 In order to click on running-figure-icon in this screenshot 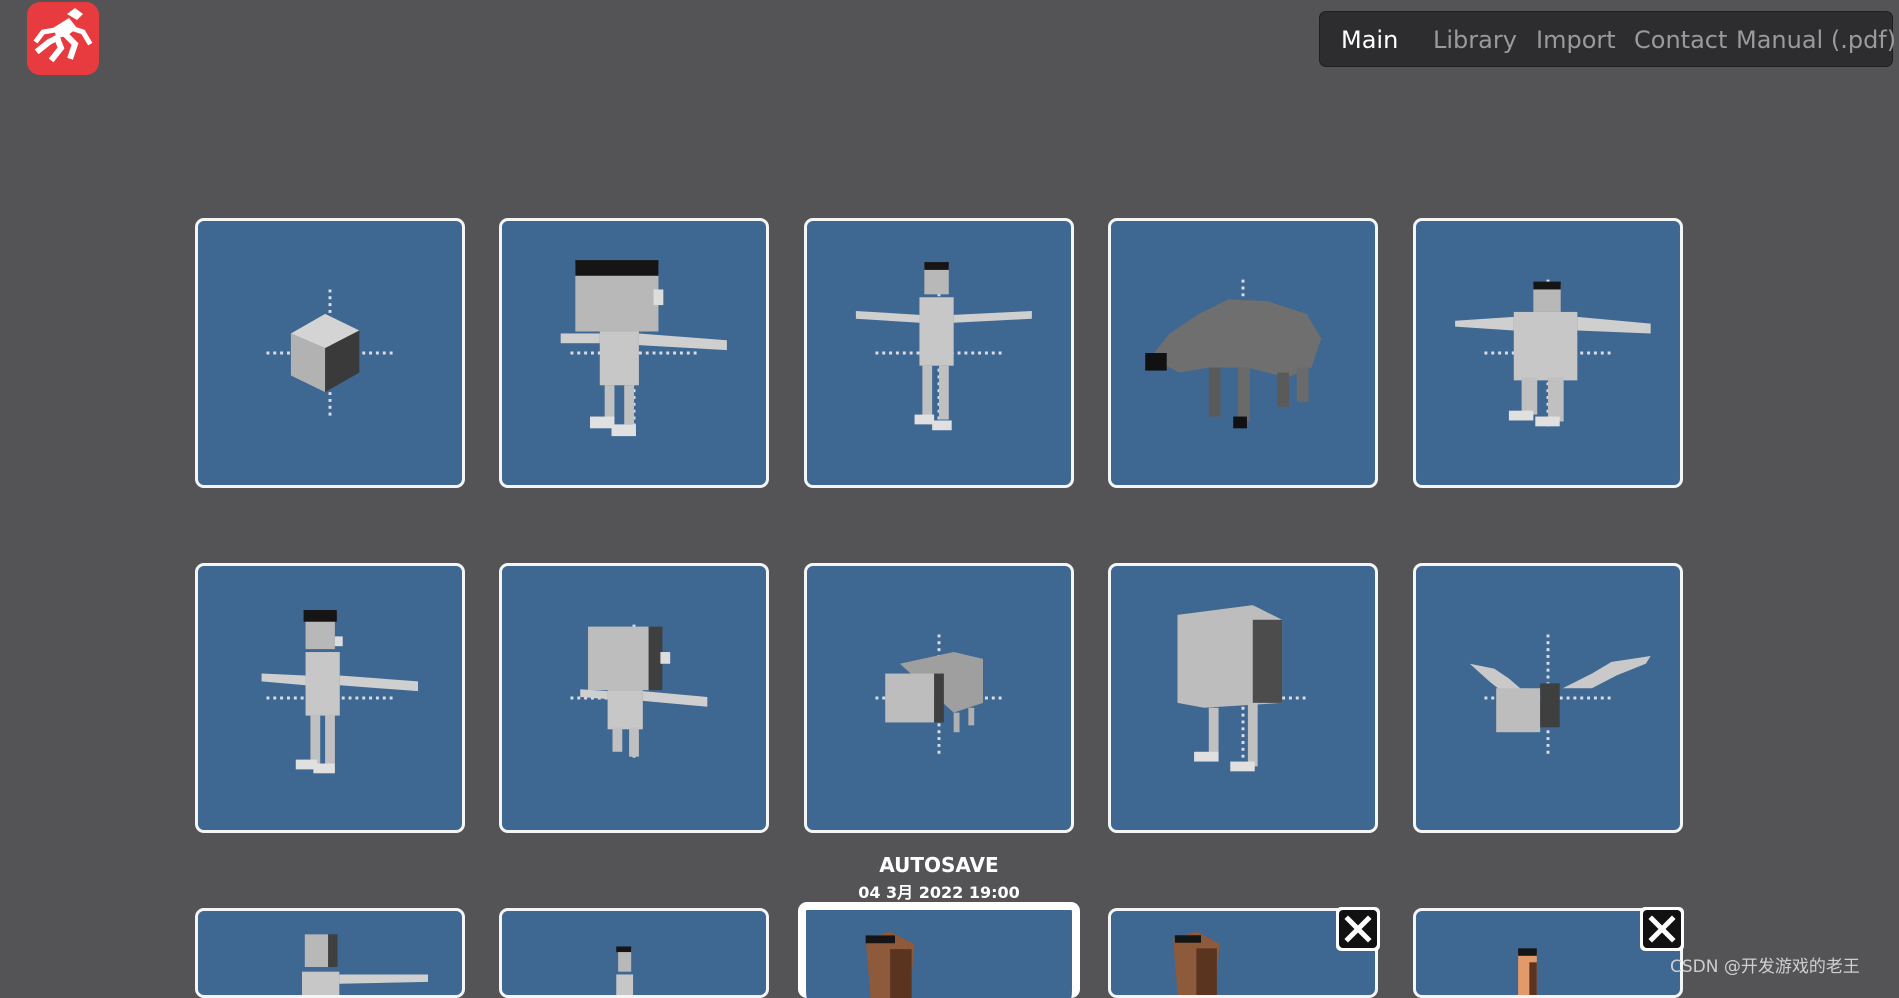, I will do `click(63, 35)`.